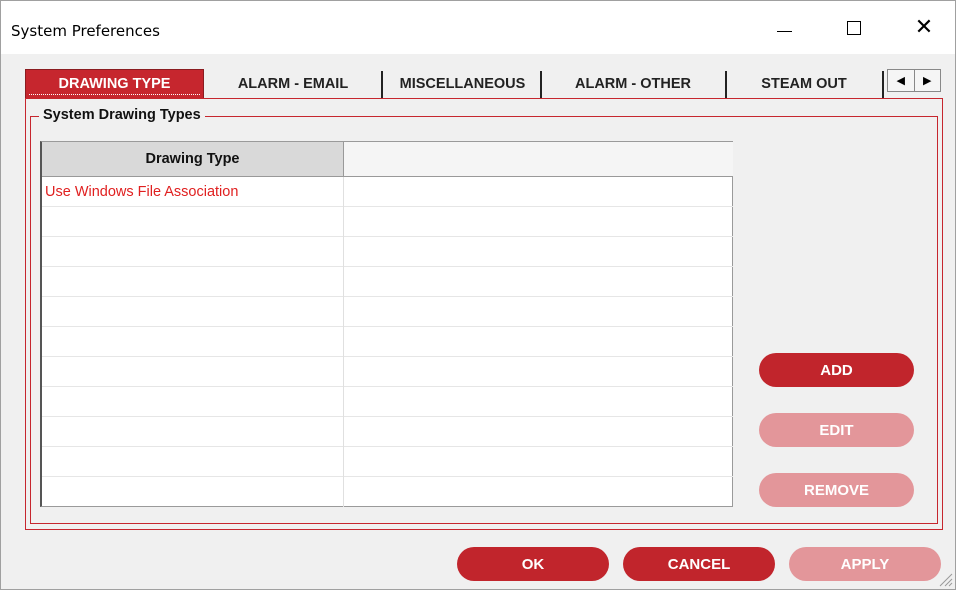 This screenshot has height=590, width=956. What do you see at coordinates (836, 370) in the screenshot?
I see `add-button: ADD` at bounding box center [836, 370].